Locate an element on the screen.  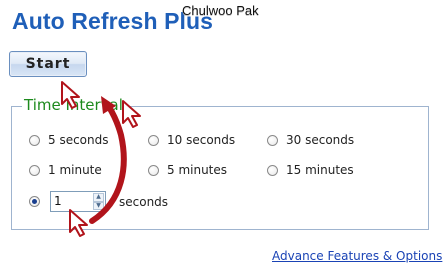
option-5-seconds: 5 seconds is located at coordinates (69, 140).